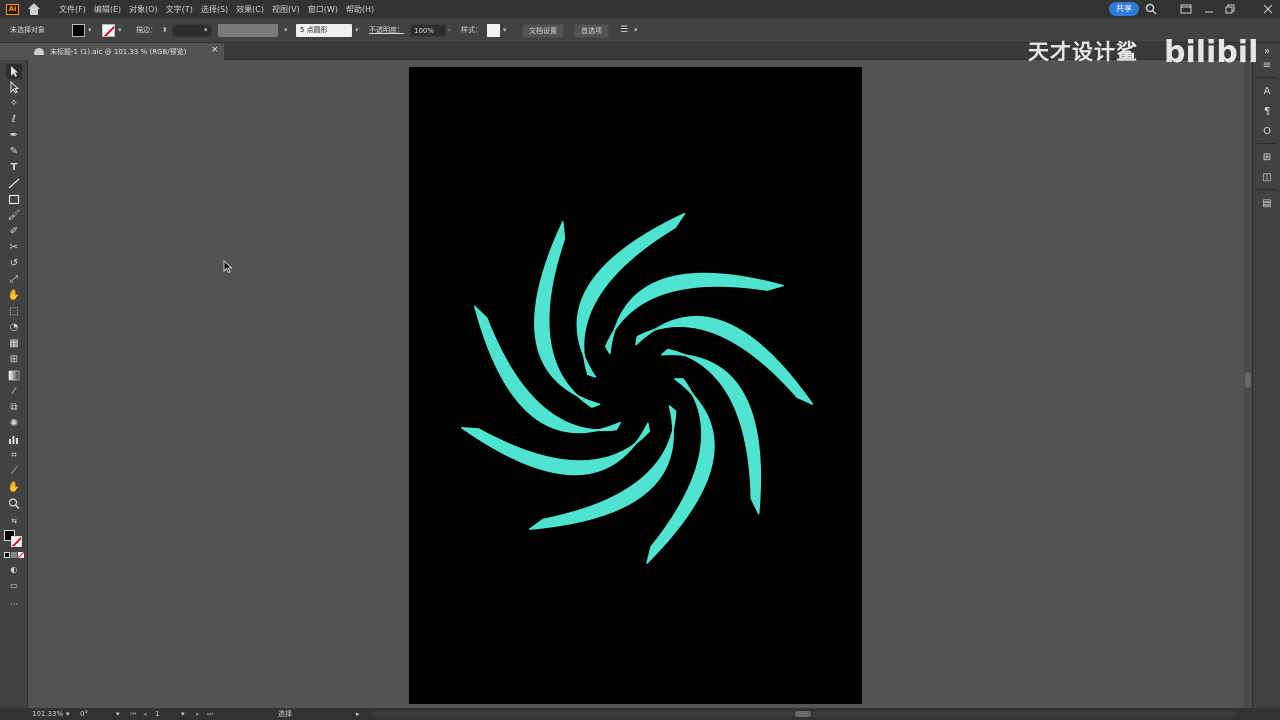 This screenshot has height=720, width=1280. Describe the element at coordinates (118, 714) in the screenshot. I see `rotation-chevron-icon: ▾` at that location.